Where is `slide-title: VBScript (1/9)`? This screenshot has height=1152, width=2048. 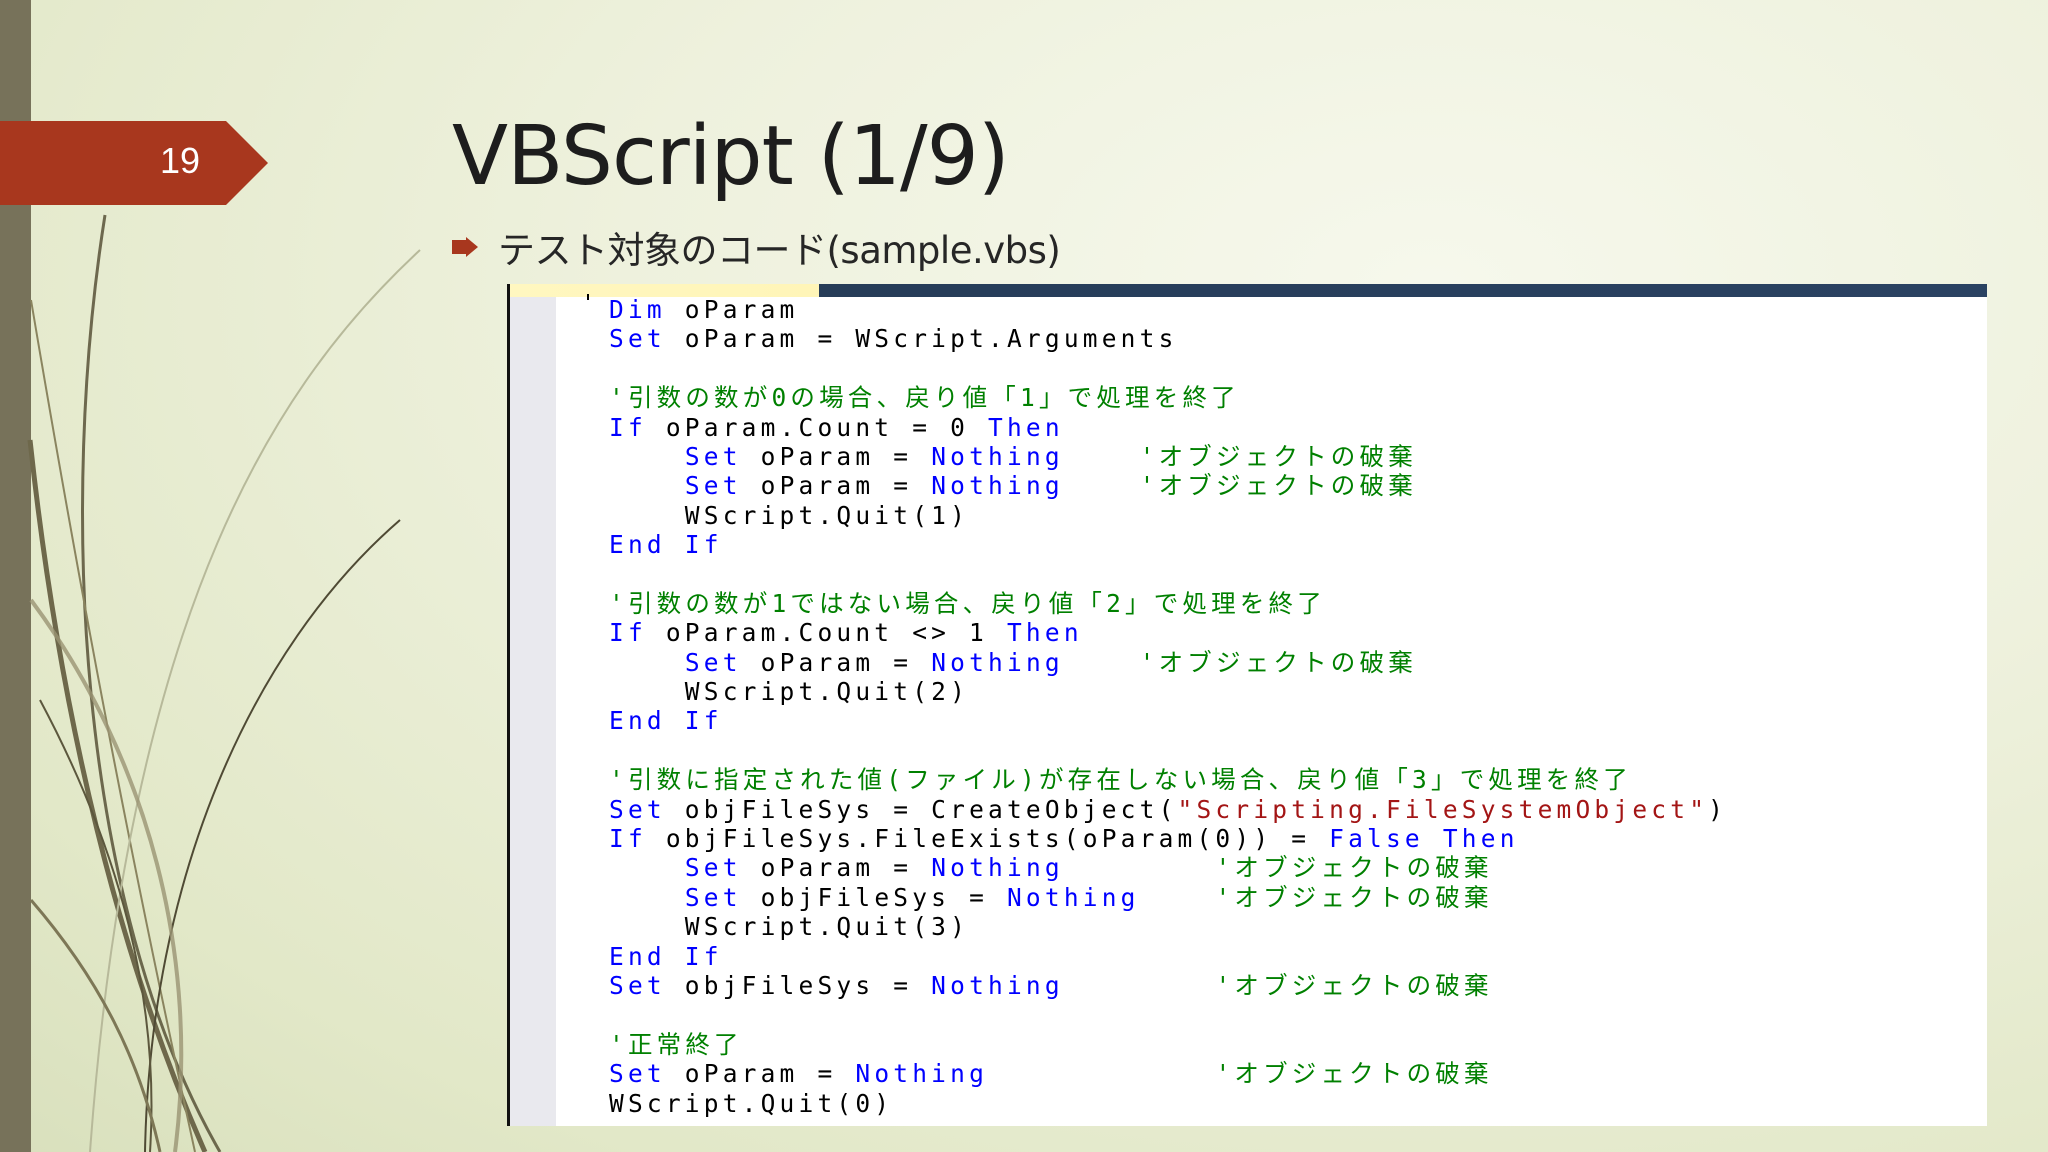 slide-title: VBScript (1/9) is located at coordinates (731, 156).